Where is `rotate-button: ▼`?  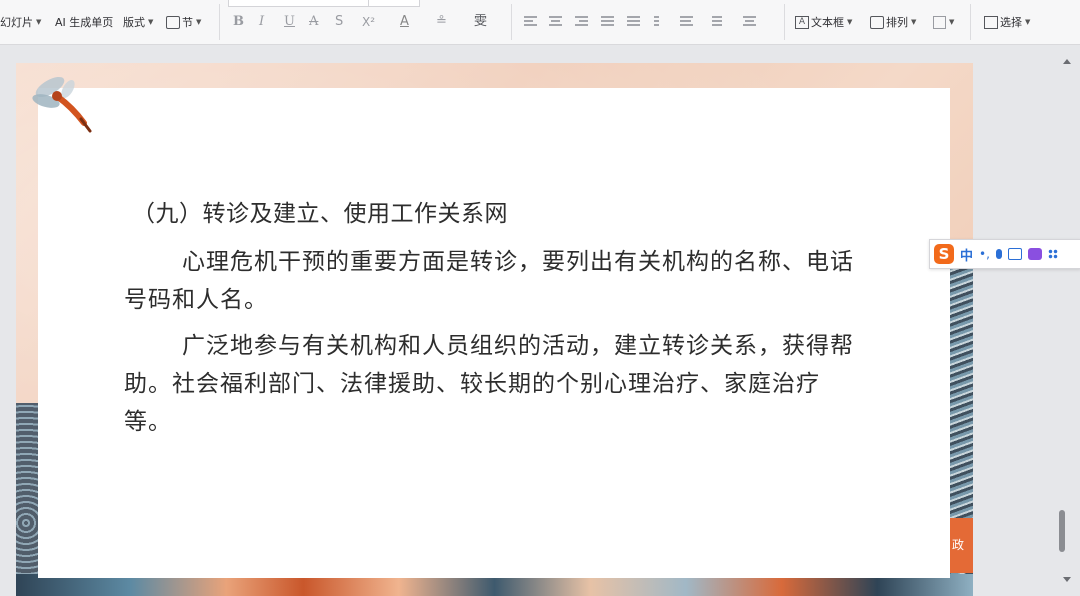 rotate-button: ▼ is located at coordinates (943, 22).